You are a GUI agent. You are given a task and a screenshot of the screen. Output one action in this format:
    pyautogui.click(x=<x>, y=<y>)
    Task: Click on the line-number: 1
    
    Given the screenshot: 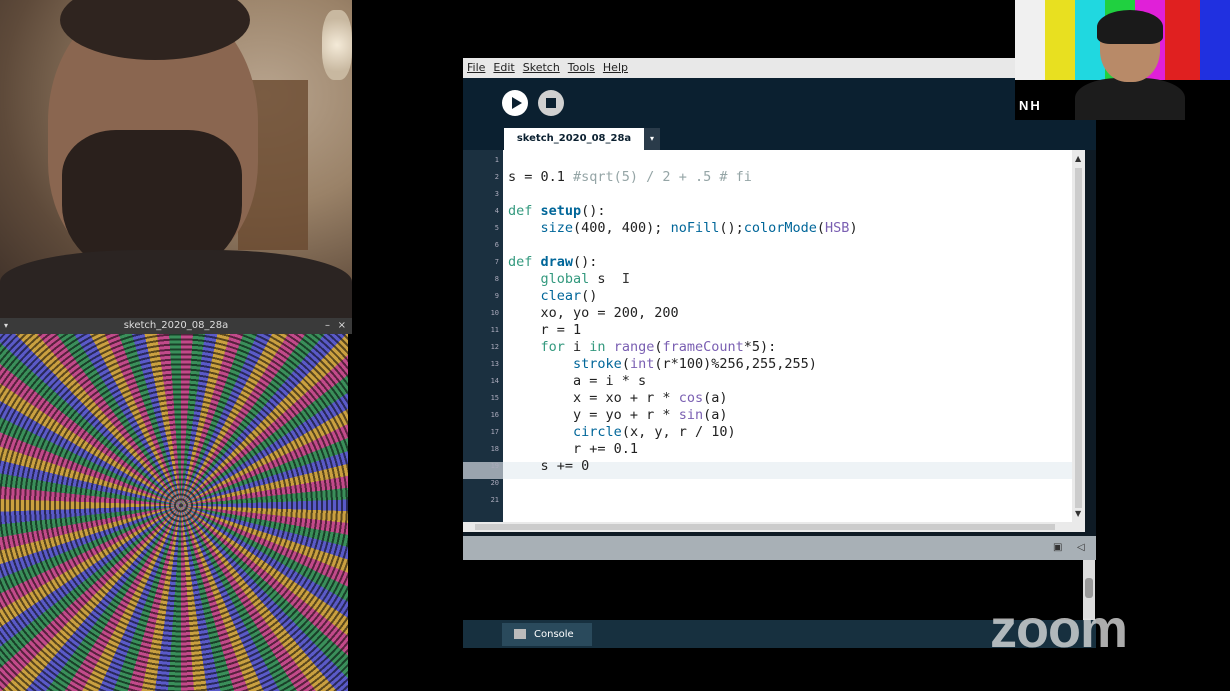 What is the action you would take?
    pyautogui.click(x=496, y=160)
    